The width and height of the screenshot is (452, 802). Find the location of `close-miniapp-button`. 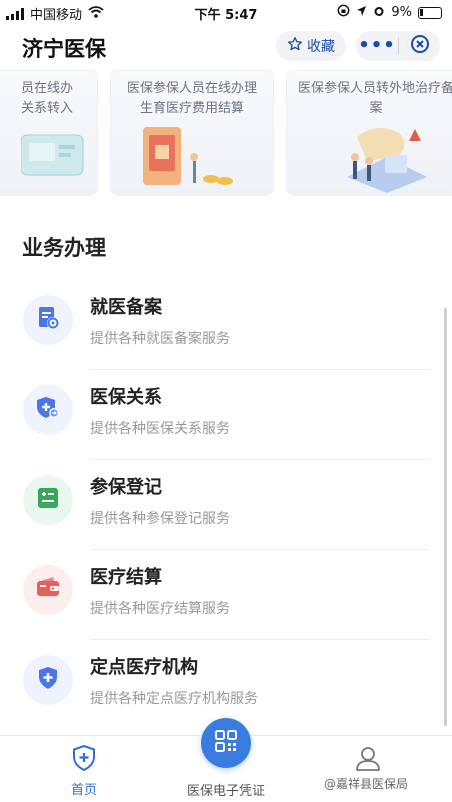

close-miniapp-button is located at coordinates (419, 46).